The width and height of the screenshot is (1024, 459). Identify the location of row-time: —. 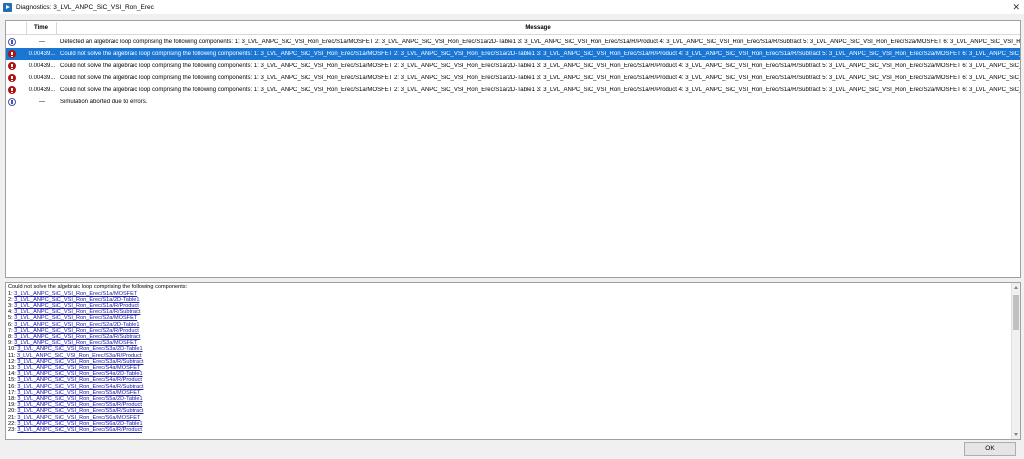
(42, 42).